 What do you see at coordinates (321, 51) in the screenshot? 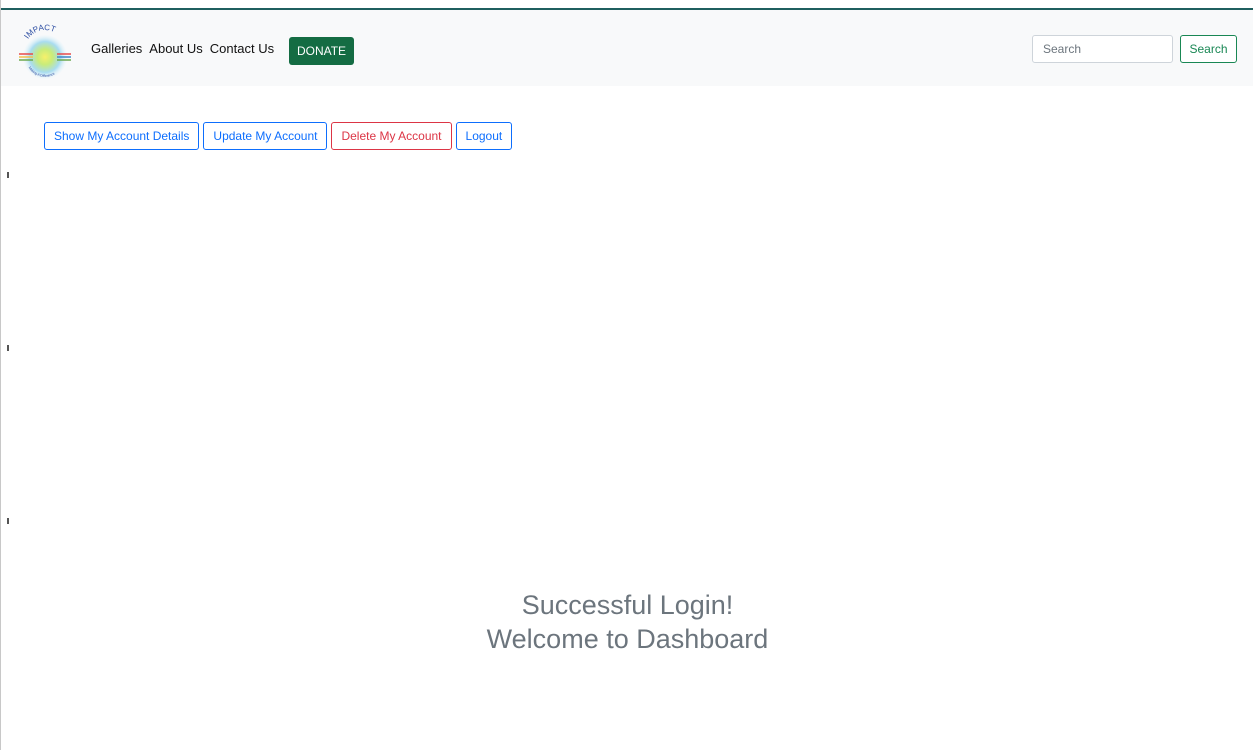
I see `donate-button: DONATE` at bounding box center [321, 51].